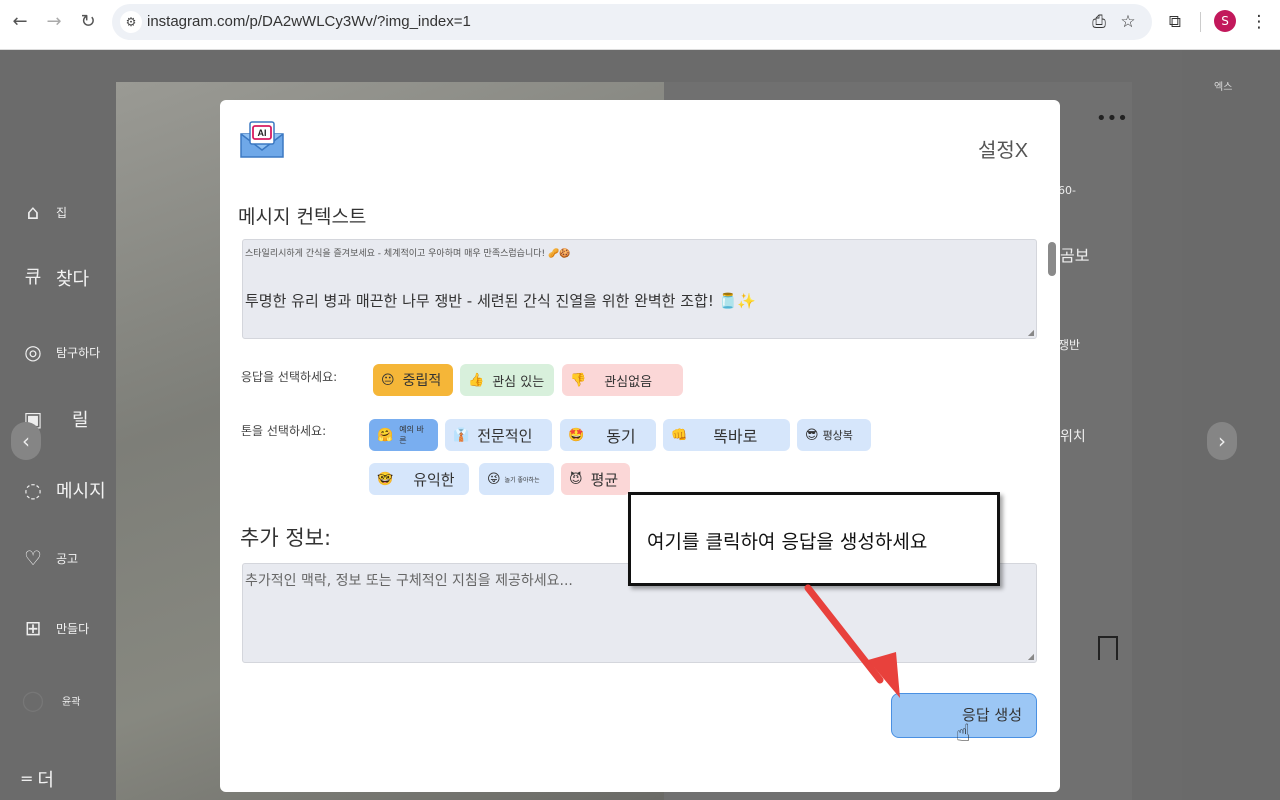  Describe the element at coordinates (309, 21) in the screenshot. I see `url-text: instagram.com/p/DA2wWLCy3Wv/?img_index=1` at that location.